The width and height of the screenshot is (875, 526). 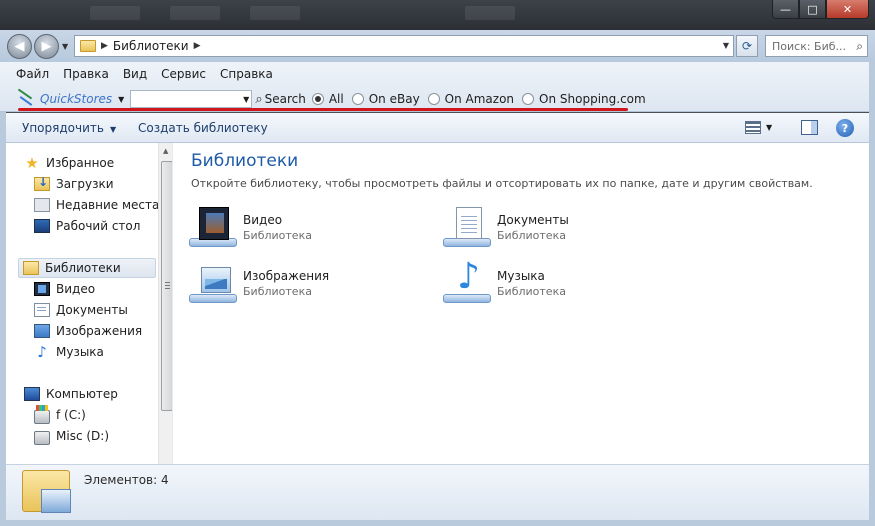 What do you see at coordinates (470, 99) in the screenshot?
I see `radio-amazon: On Amazon` at bounding box center [470, 99].